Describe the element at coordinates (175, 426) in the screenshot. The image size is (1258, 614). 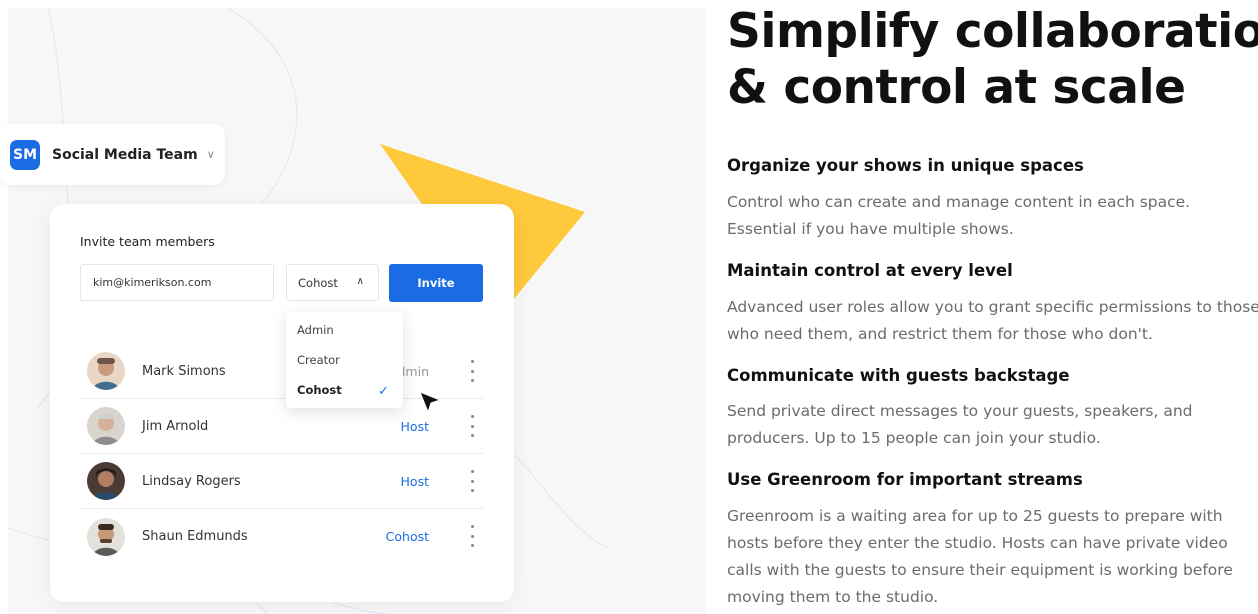
I see `member-name: Jim Arnold` at that location.